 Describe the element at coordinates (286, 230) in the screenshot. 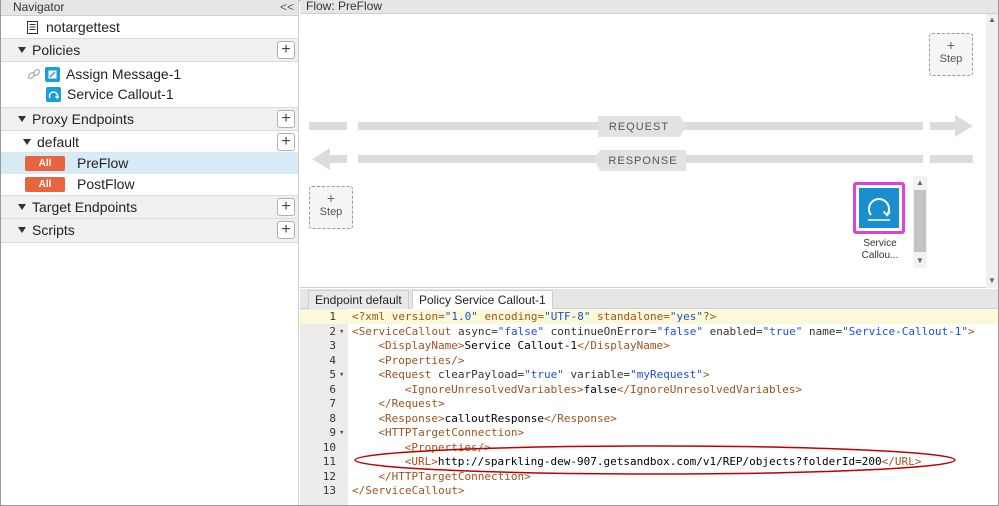

I see `add-script-button: +` at that location.